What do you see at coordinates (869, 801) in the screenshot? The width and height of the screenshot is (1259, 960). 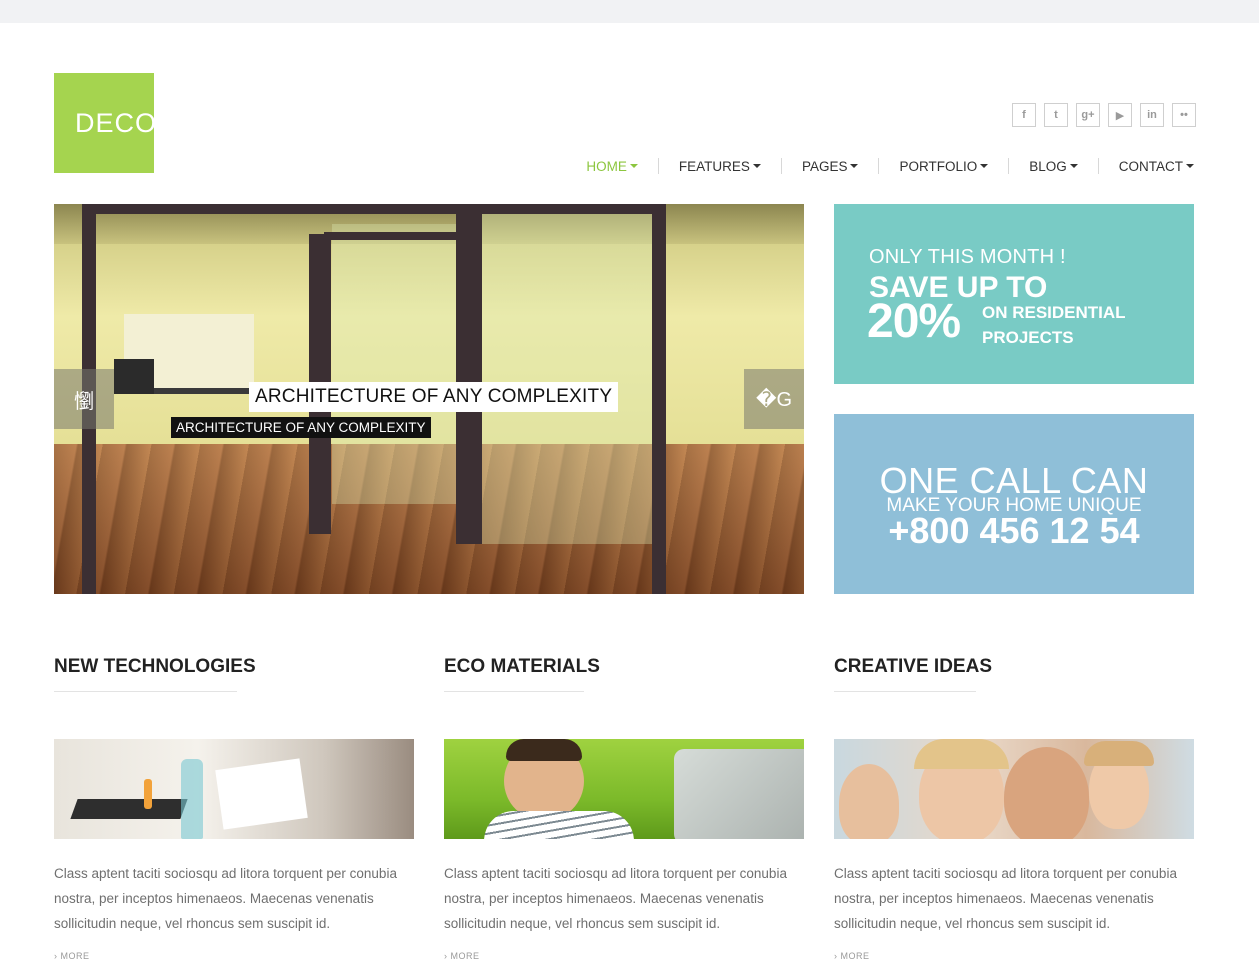 I see `child-face-shape` at bounding box center [869, 801].